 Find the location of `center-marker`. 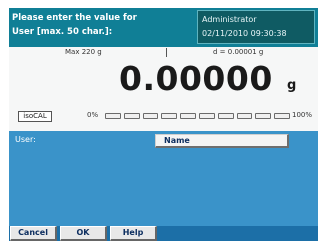

center-marker is located at coordinates (166, 52).